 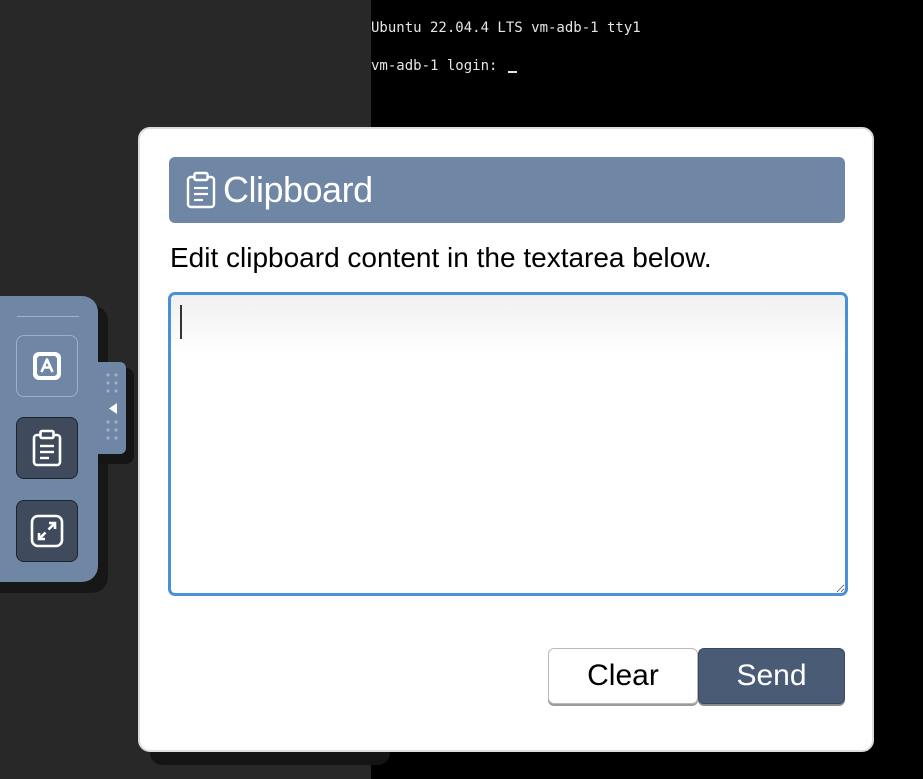 I want to click on modal-title: Clipboard, so click(x=298, y=189).